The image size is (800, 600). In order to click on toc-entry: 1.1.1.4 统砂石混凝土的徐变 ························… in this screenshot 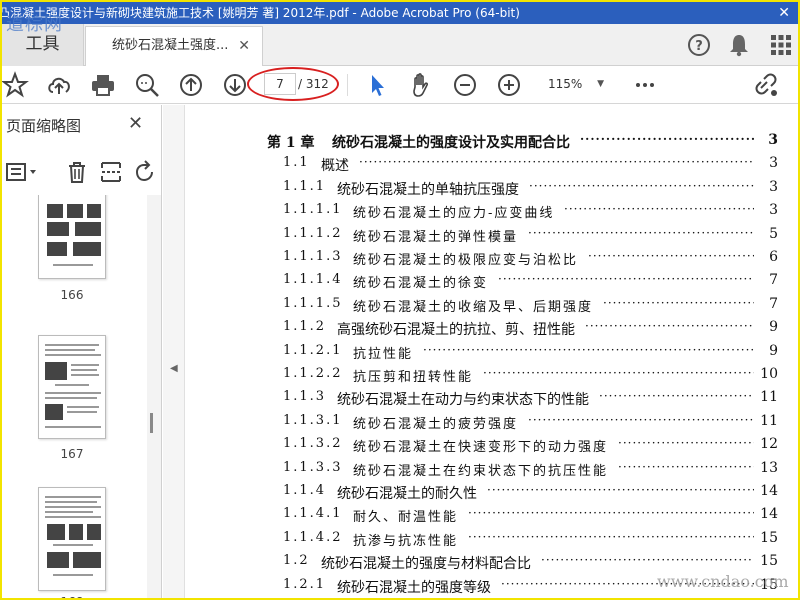, I will do `click(486, 283)`.